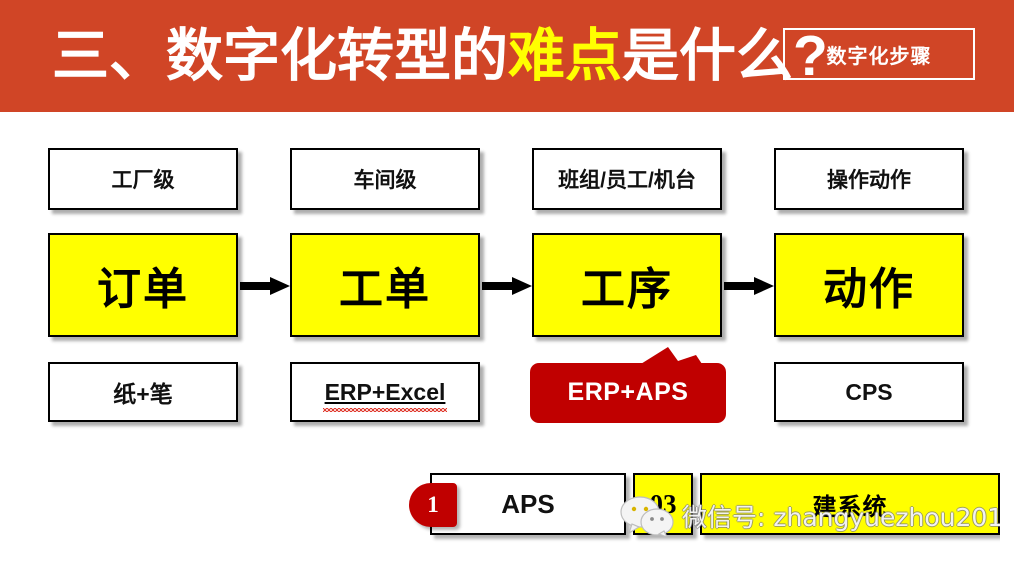 This screenshot has width=1014, height=571. I want to click on level-label: 操作动作, so click(869, 180).